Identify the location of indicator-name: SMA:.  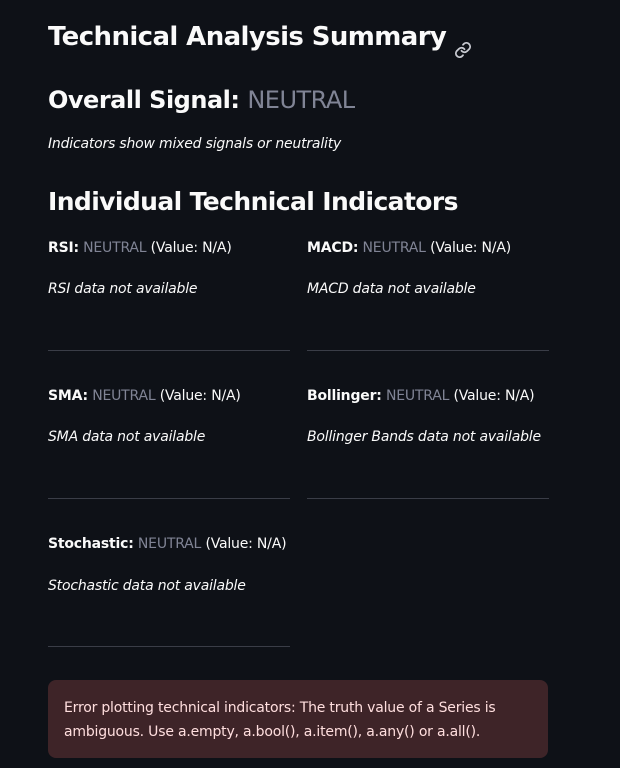
(68, 396).